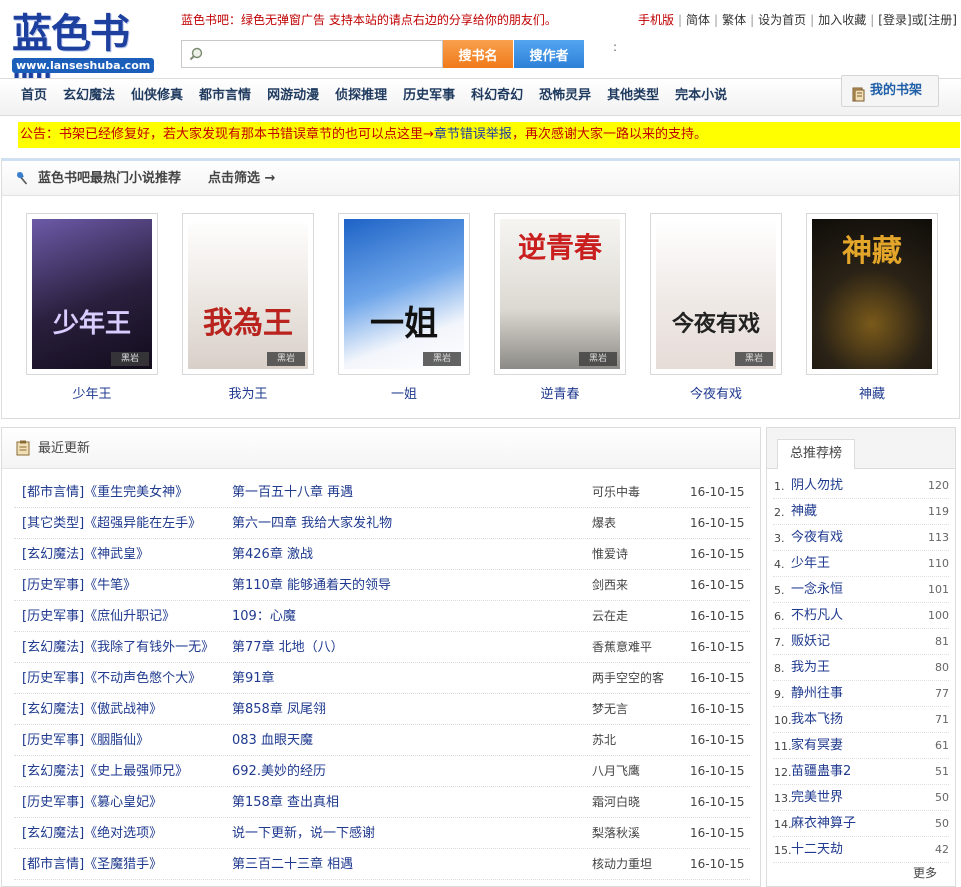 This screenshot has height=887, width=961. I want to click on nav-item-scifi: 科幻奇幻, so click(497, 97).